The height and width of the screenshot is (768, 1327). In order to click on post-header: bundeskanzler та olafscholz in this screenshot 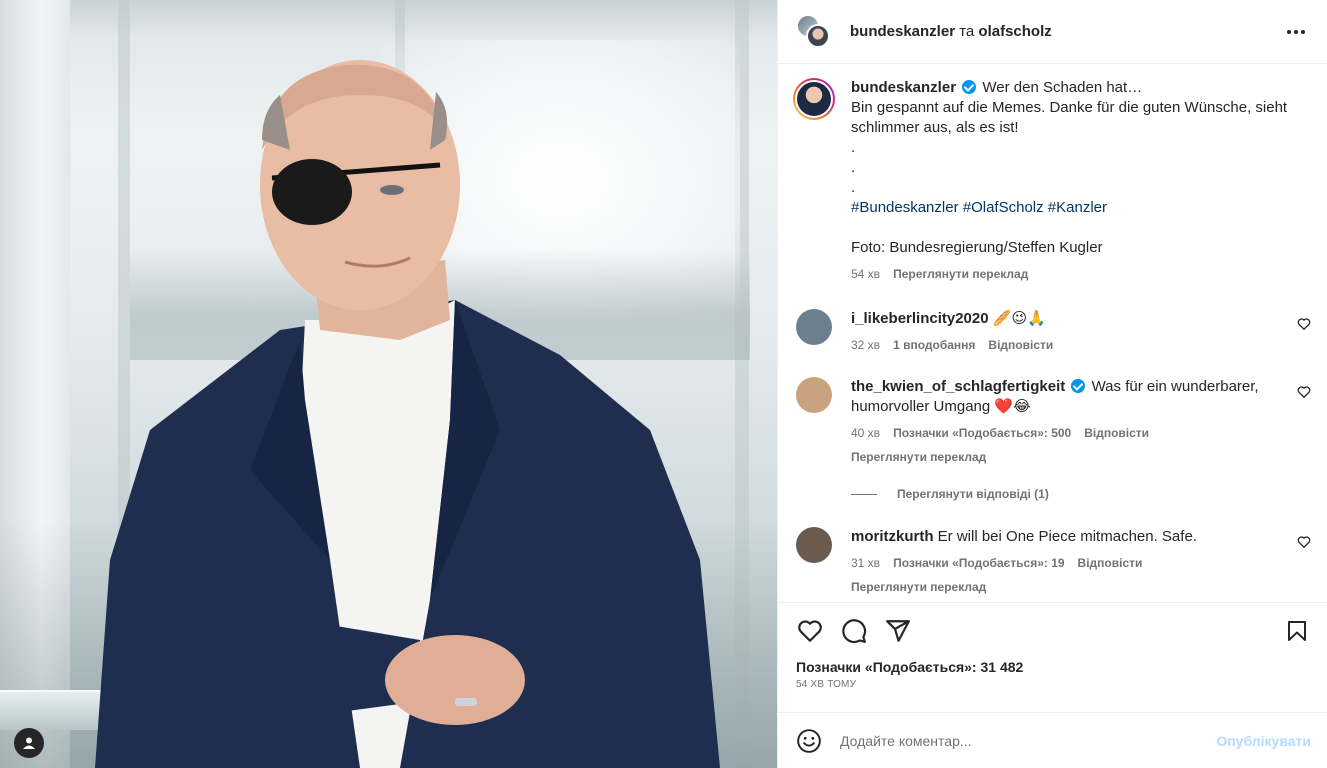, I will do `click(1052, 32)`.